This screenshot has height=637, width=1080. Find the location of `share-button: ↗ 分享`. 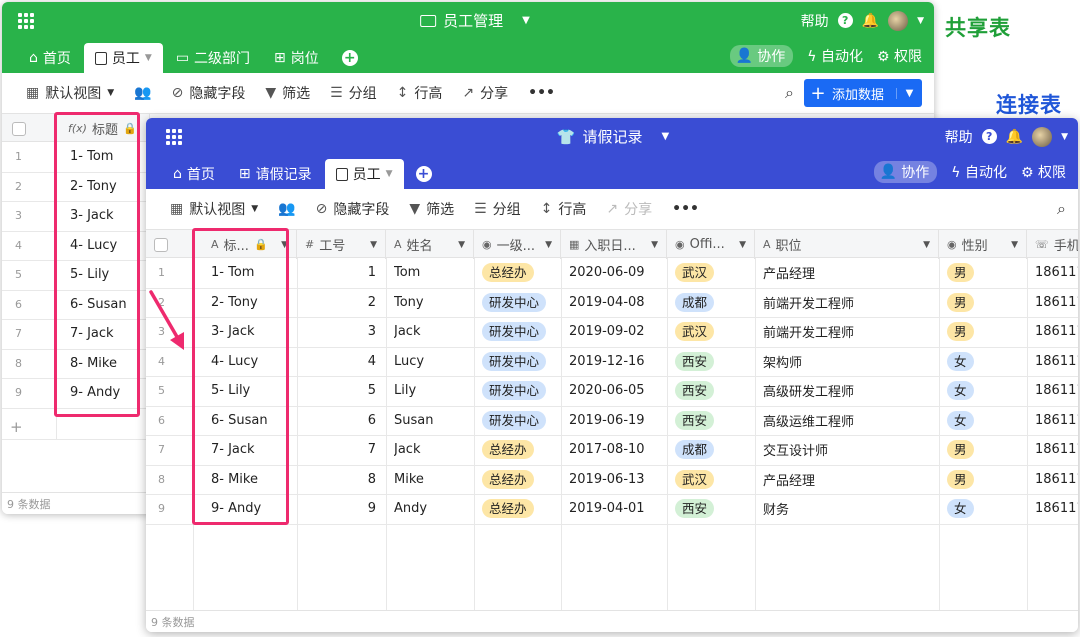

share-button: ↗ 分享 is located at coordinates (485, 93).